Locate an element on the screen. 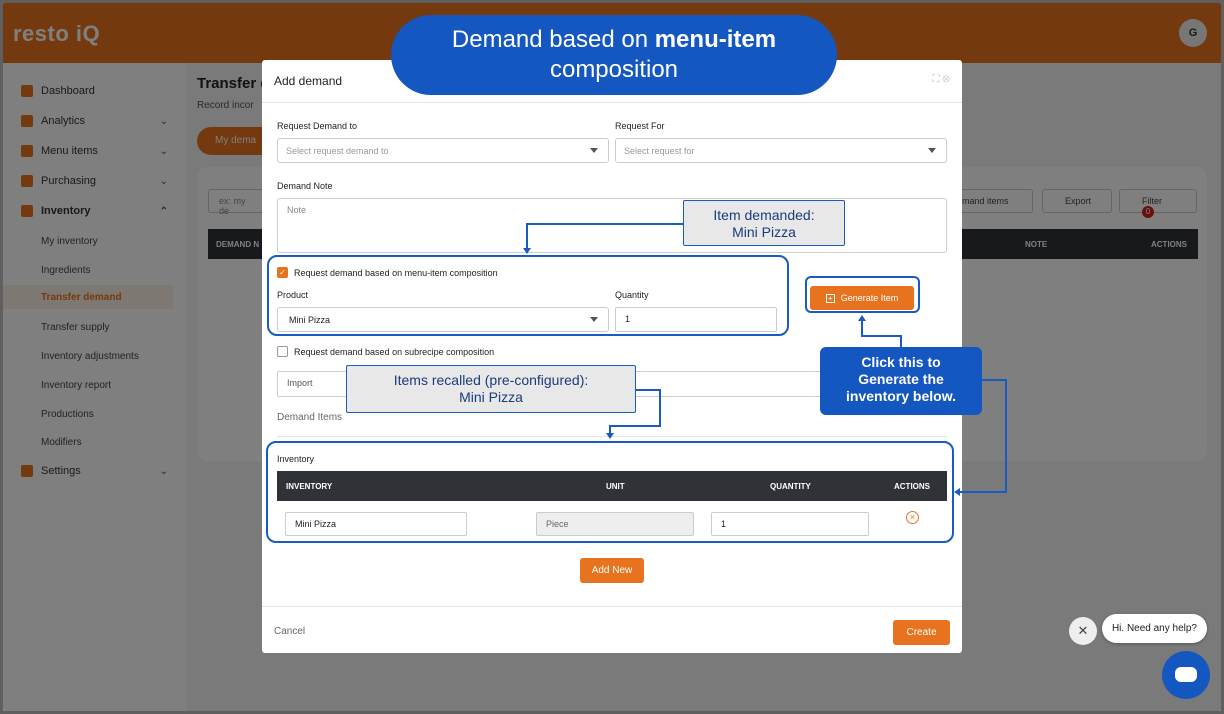 Image resolution: width=1224 pixels, height=714 pixels. select-placeholder: Select request demand to is located at coordinates (337, 151).